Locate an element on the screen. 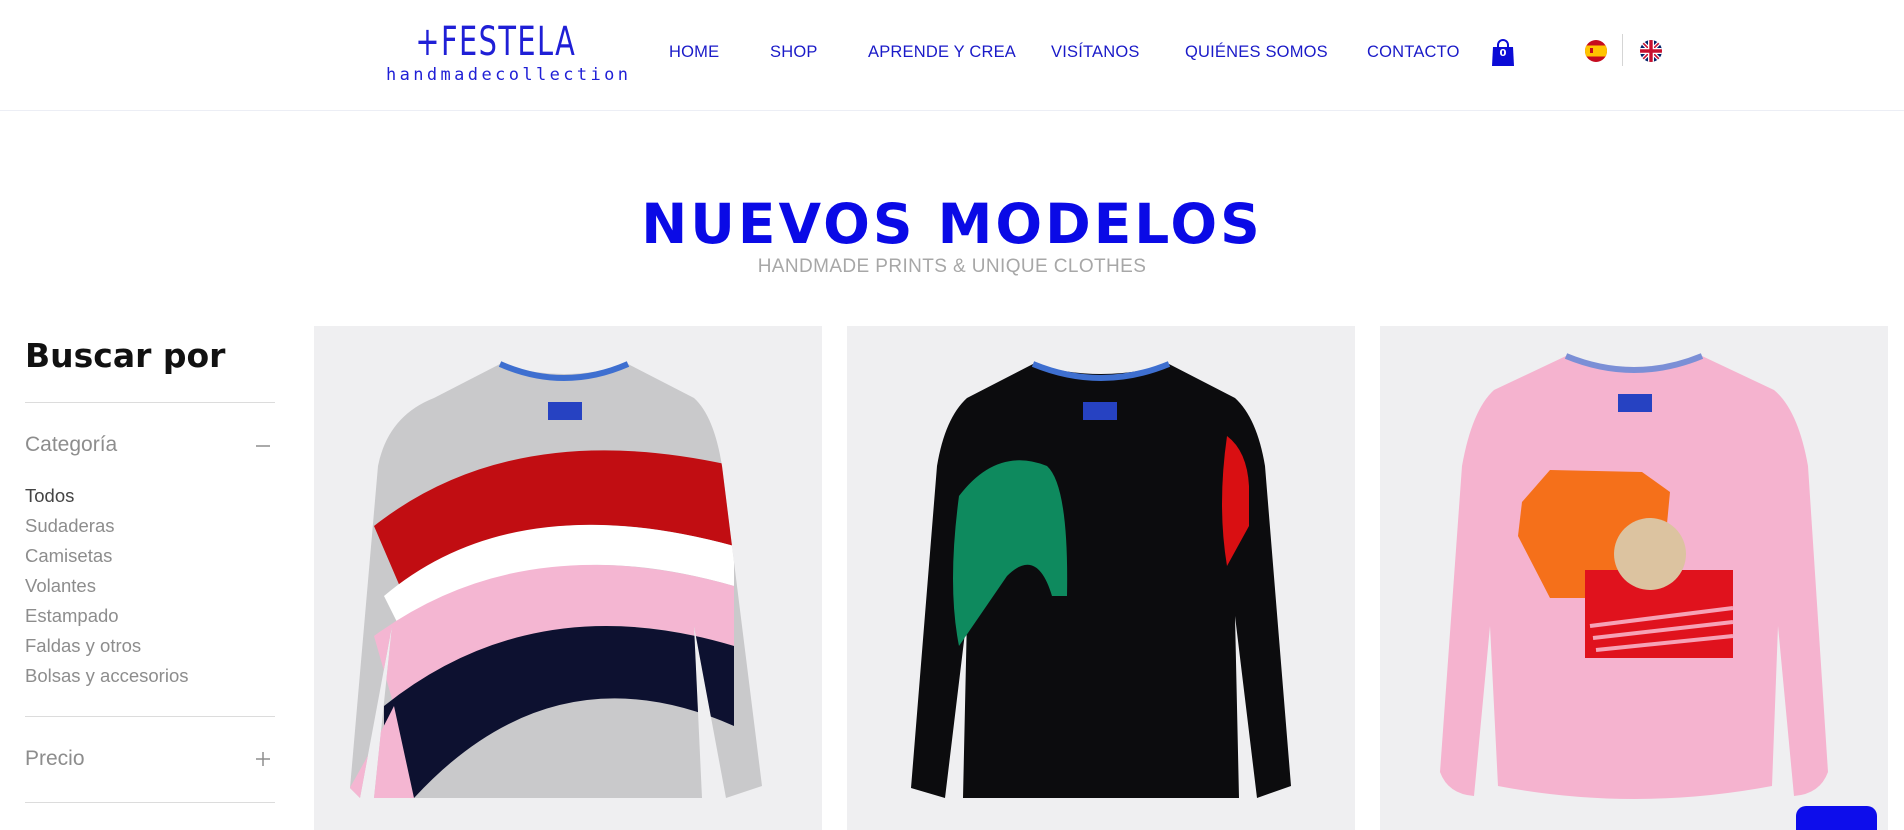 This screenshot has height=830, width=1904. category-item-sudaderas: Sudaderas is located at coordinates (150, 528).